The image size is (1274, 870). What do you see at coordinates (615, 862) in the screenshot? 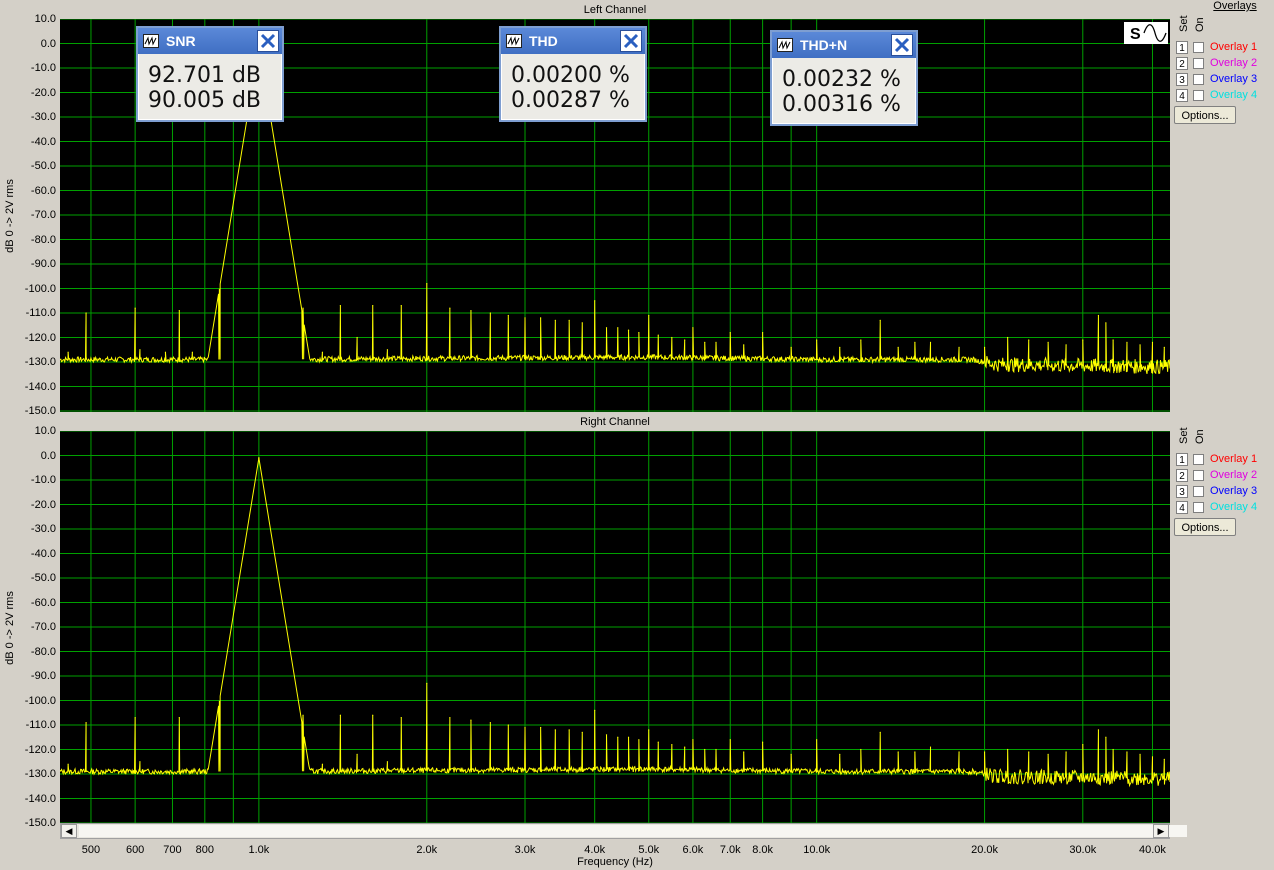
I see `x-axis-label: Frequency (Hz)` at bounding box center [615, 862].